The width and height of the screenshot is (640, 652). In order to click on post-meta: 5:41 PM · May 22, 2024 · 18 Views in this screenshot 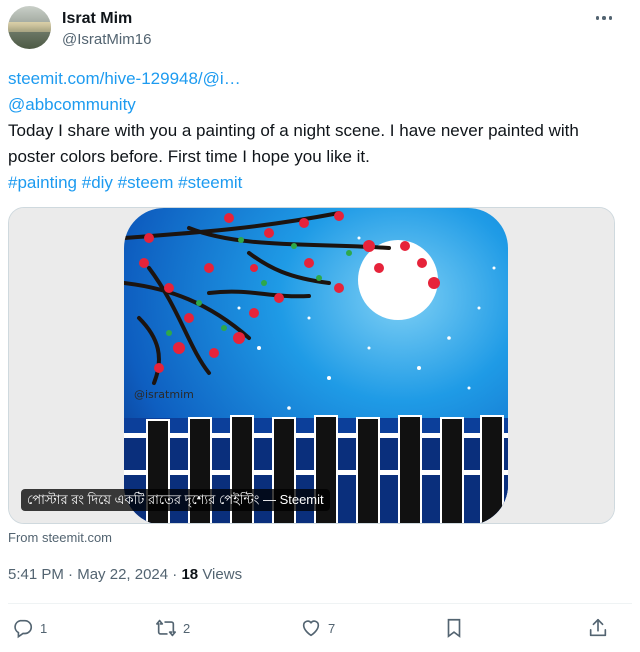, I will do `click(125, 574)`.